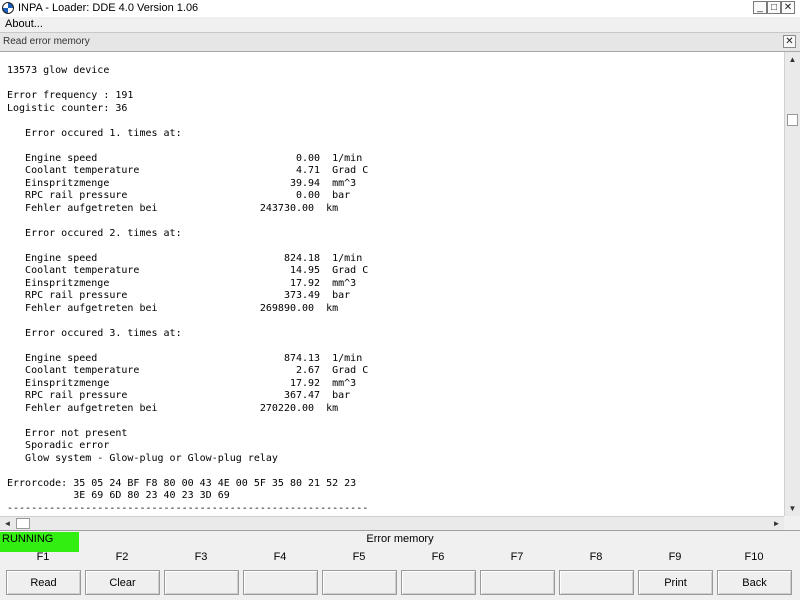 Image resolution: width=800 pixels, height=600 pixels. I want to click on output-line: Engine speed 824.18 1/min, so click(185, 258).